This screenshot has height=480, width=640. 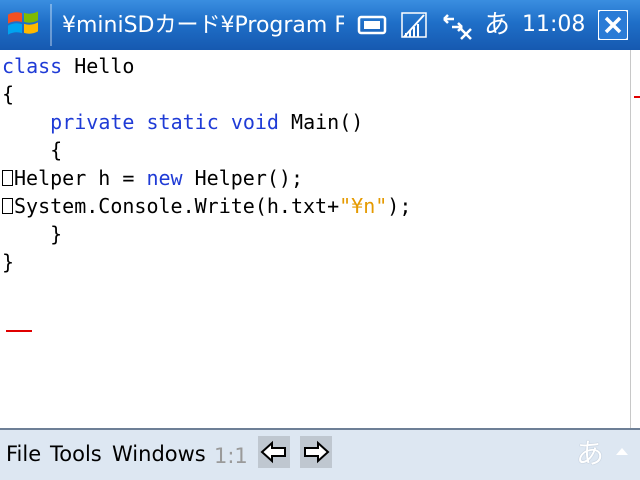 I want to click on code-line-2: {, so click(x=8, y=94).